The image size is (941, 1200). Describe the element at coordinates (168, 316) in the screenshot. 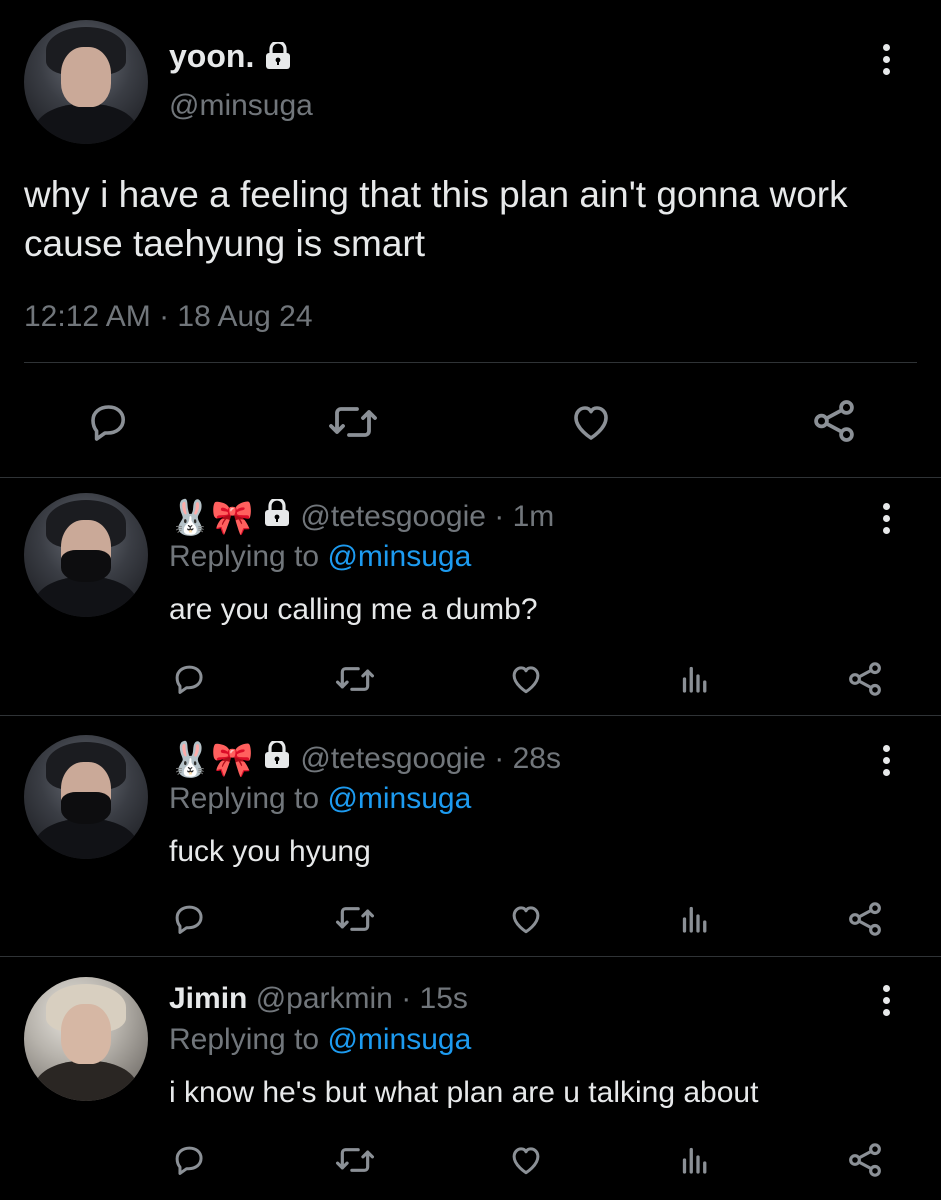

I see `timestamp: 12:12 AM · 18 Aug 24` at that location.